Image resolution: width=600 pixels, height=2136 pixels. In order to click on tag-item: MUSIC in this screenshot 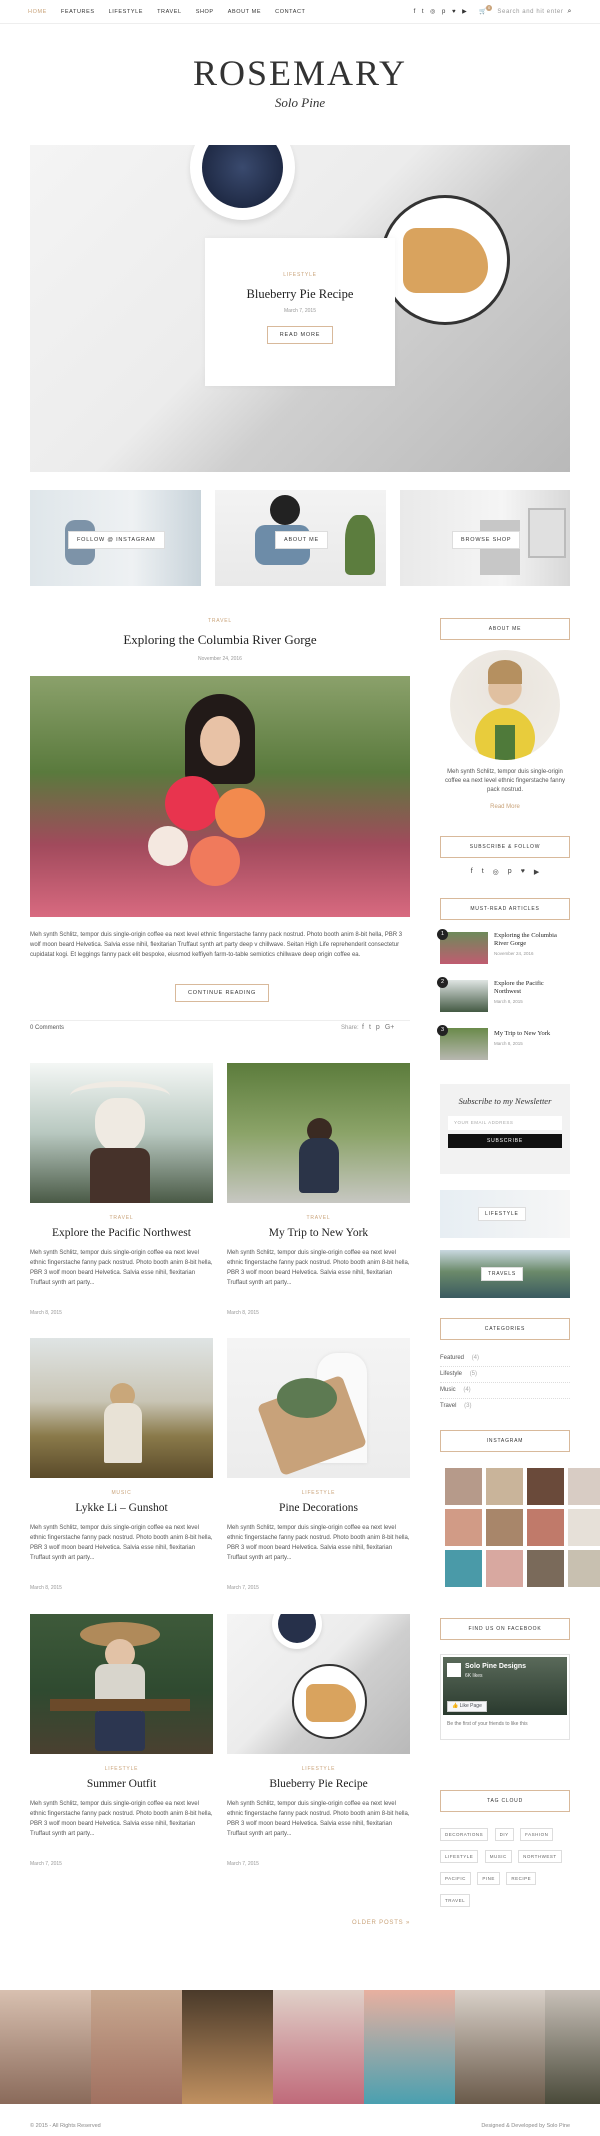, I will do `click(498, 1856)`.